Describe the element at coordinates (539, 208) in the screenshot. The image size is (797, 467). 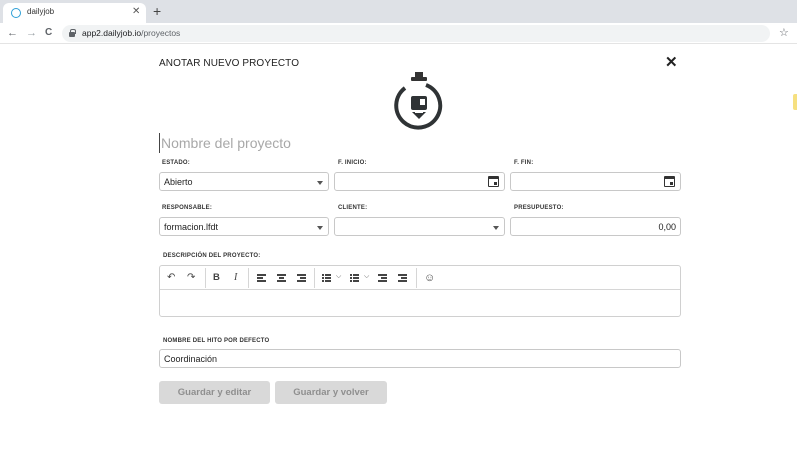
I see `presupuesto-label: PRESUPUESTO:` at that location.